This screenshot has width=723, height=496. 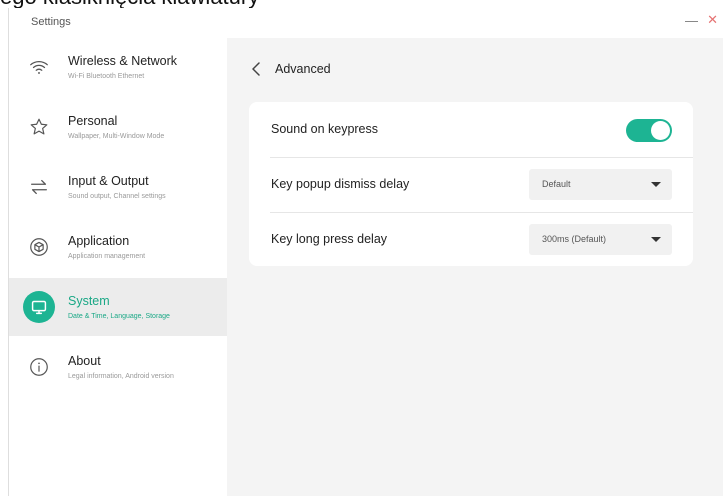 What do you see at coordinates (116, 136) in the screenshot?
I see `sidebar-item-subtitle: Wallpaper, Multi-Window Mode` at bounding box center [116, 136].